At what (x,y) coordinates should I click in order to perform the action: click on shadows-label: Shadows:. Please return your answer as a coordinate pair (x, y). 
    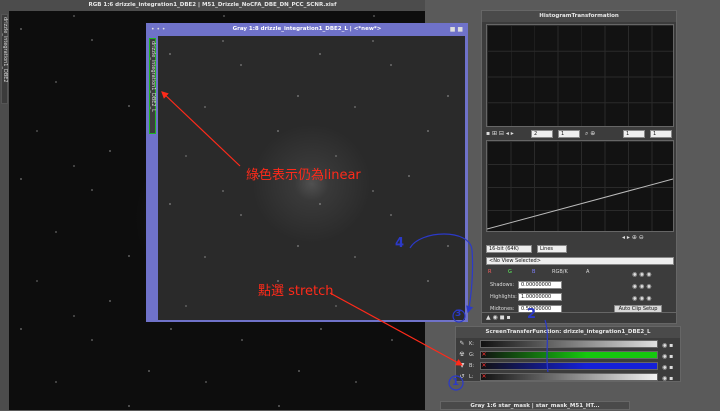
    Looking at the image, I should click on (502, 285).